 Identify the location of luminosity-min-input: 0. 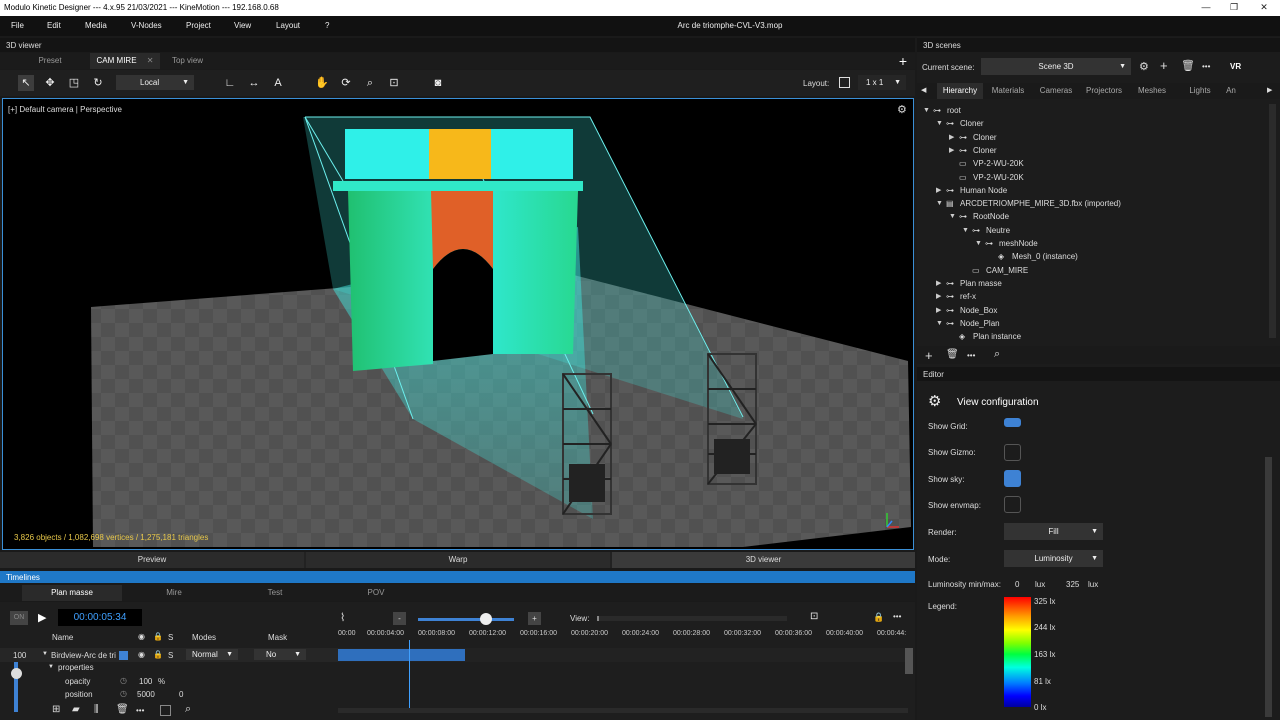
(1017, 584).